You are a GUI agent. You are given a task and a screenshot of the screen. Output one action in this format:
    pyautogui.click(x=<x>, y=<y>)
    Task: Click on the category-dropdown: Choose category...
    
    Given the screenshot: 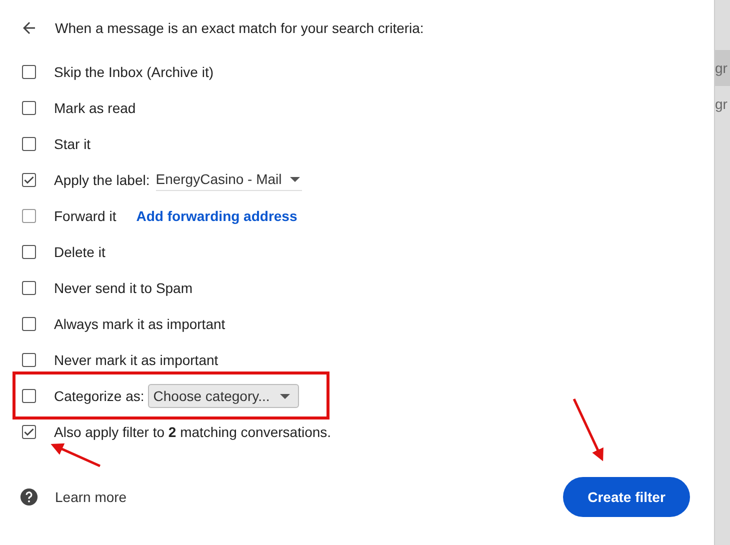 What is the action you would take?
    pyautogui.click(x=223, y=396)
    